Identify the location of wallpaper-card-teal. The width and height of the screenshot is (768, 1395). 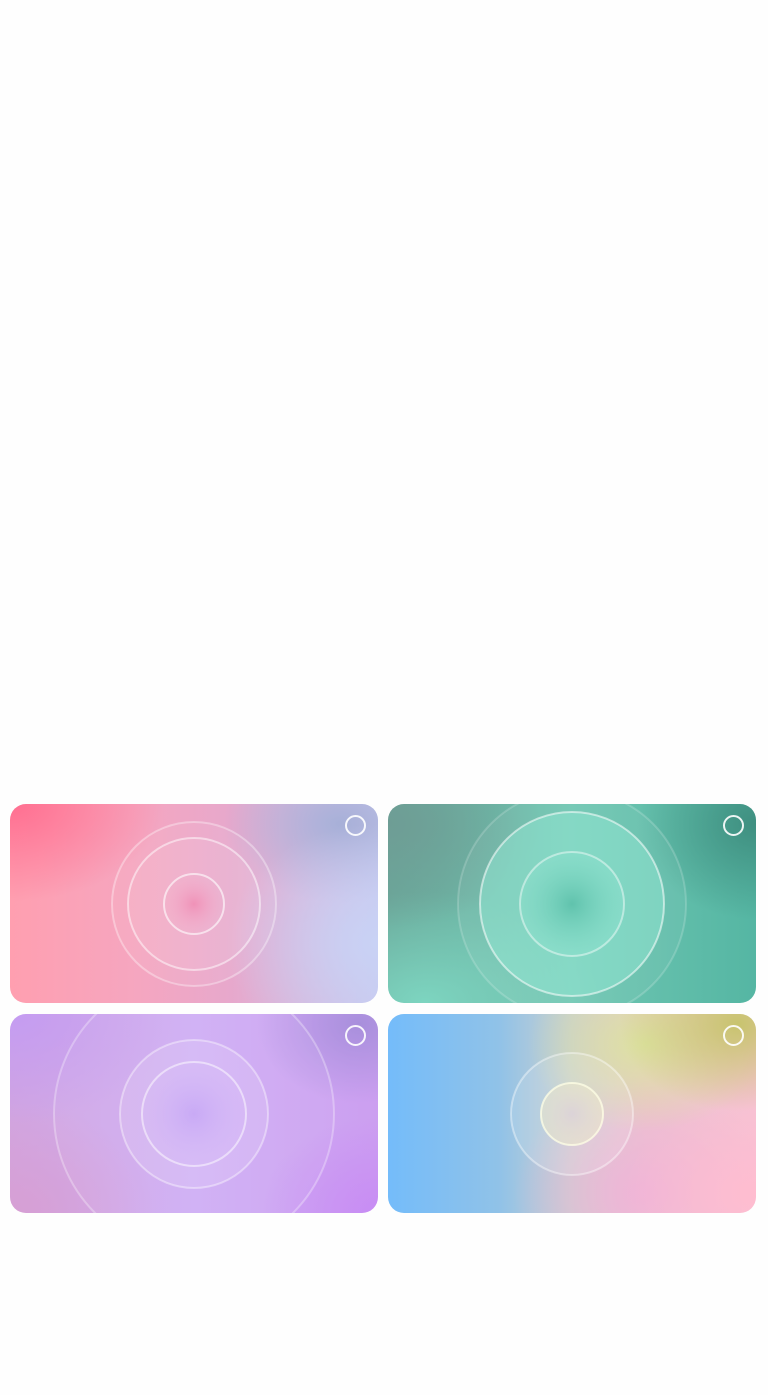
(572, 903).